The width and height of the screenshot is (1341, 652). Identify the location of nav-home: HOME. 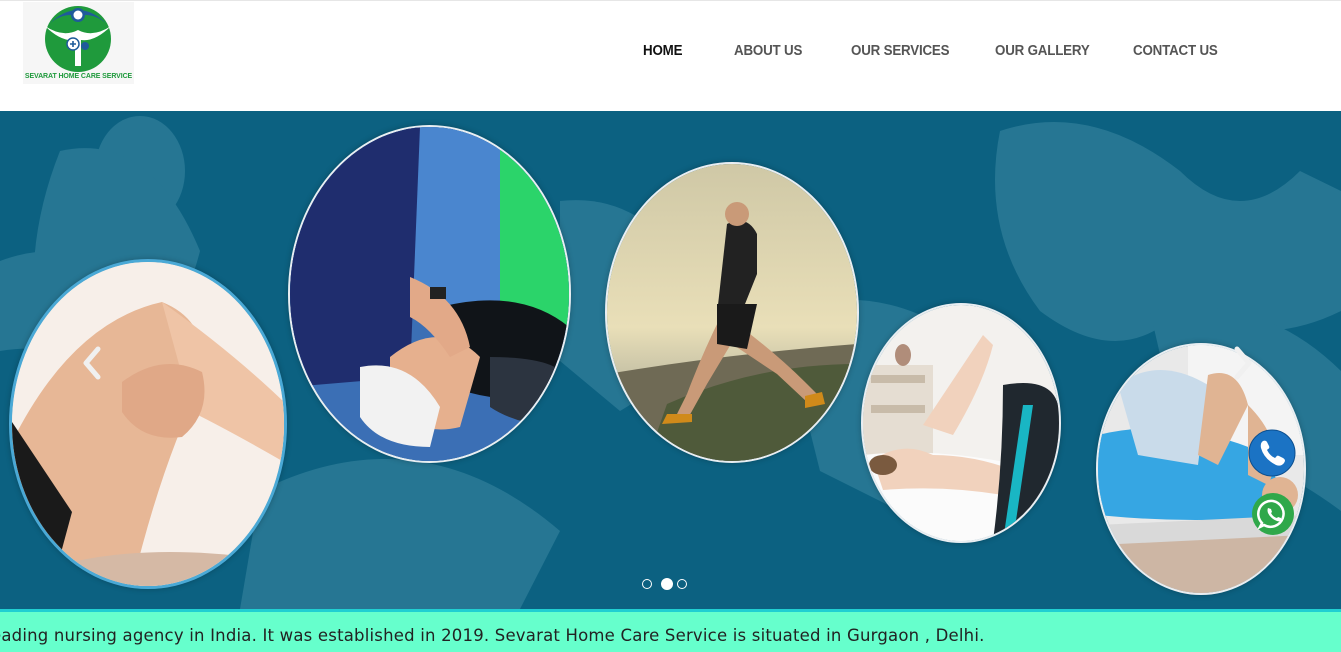
(662, 51).